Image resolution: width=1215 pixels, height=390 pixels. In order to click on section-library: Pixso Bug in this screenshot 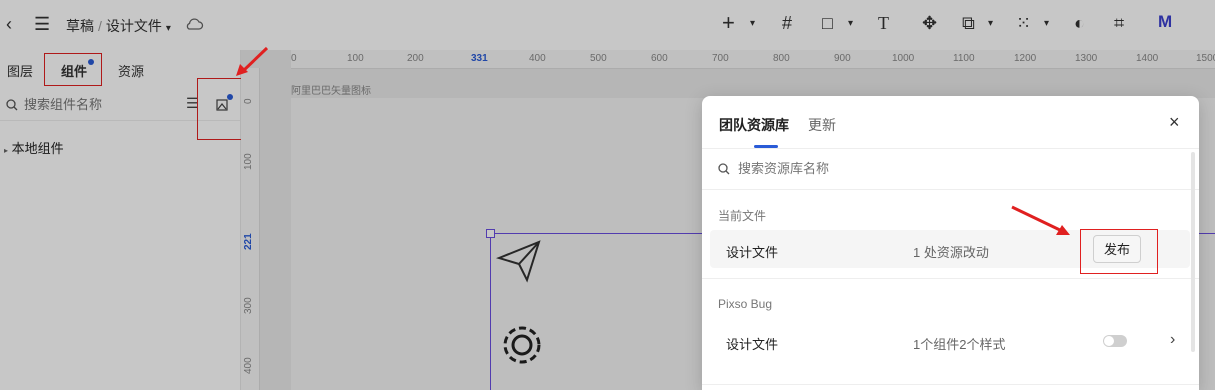, I will do `click(745, 304)`.